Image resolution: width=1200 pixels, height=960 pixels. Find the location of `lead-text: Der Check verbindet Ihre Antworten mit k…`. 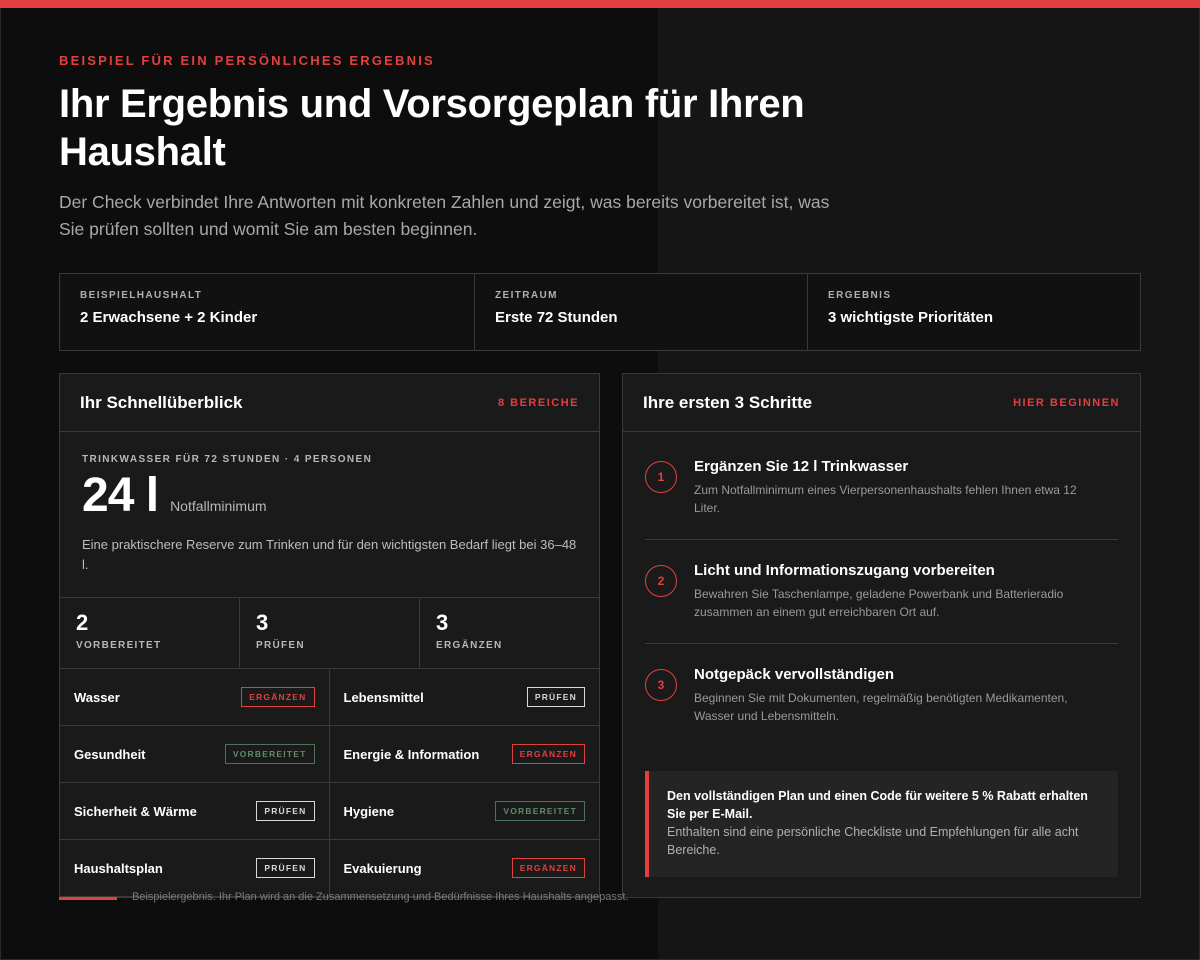

lead-text: Der Check verbindet Ihre Antworten mit k… is located at coordinates (444, 215).